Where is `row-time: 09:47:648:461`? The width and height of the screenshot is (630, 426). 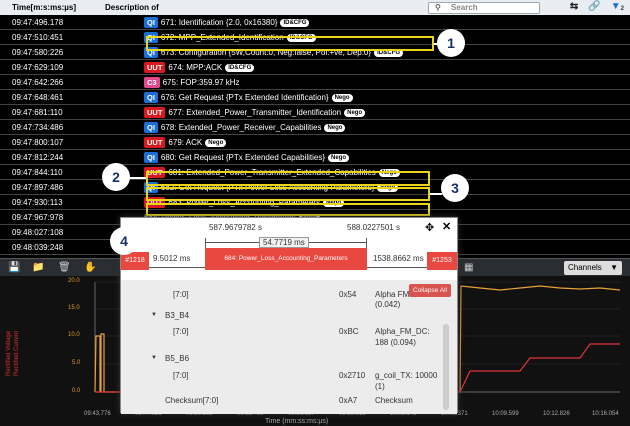
row-time: 09:47:648:461 is located at coordinates (38, 97).